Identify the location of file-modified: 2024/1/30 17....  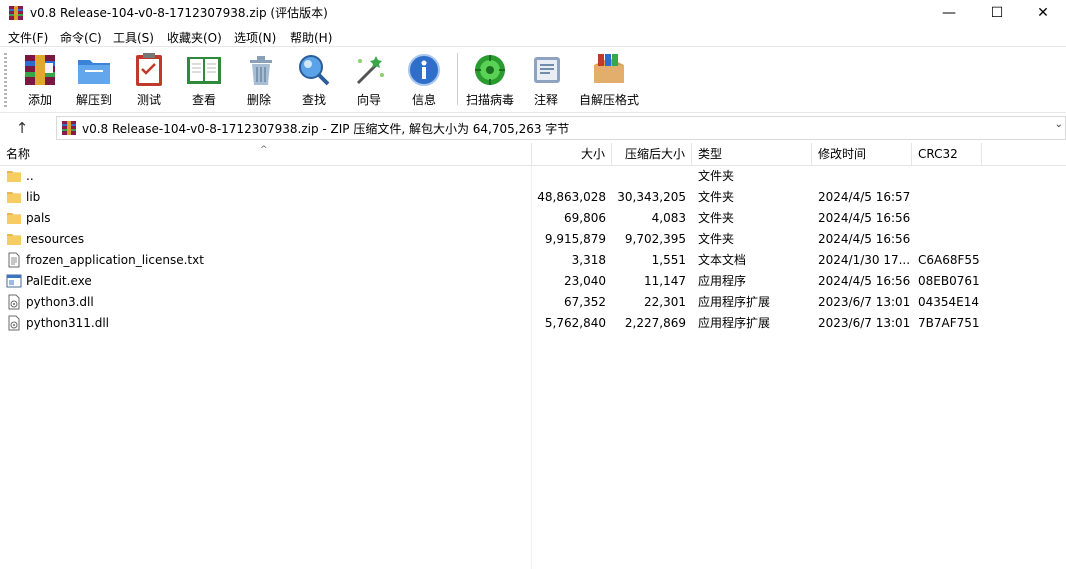
(864, 260).